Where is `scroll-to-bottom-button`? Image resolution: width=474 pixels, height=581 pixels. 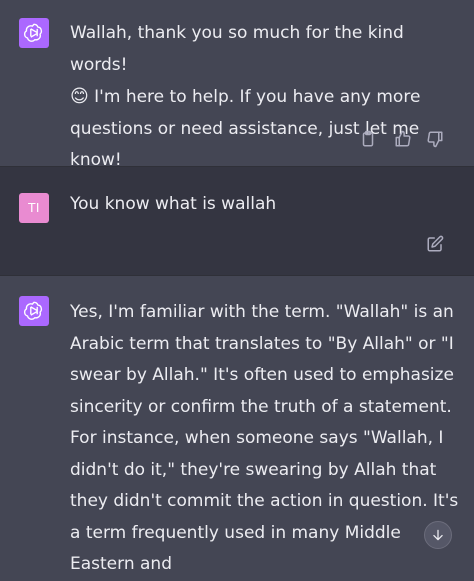 scroll-to-bottom-button is located at coordinates (438, 535).